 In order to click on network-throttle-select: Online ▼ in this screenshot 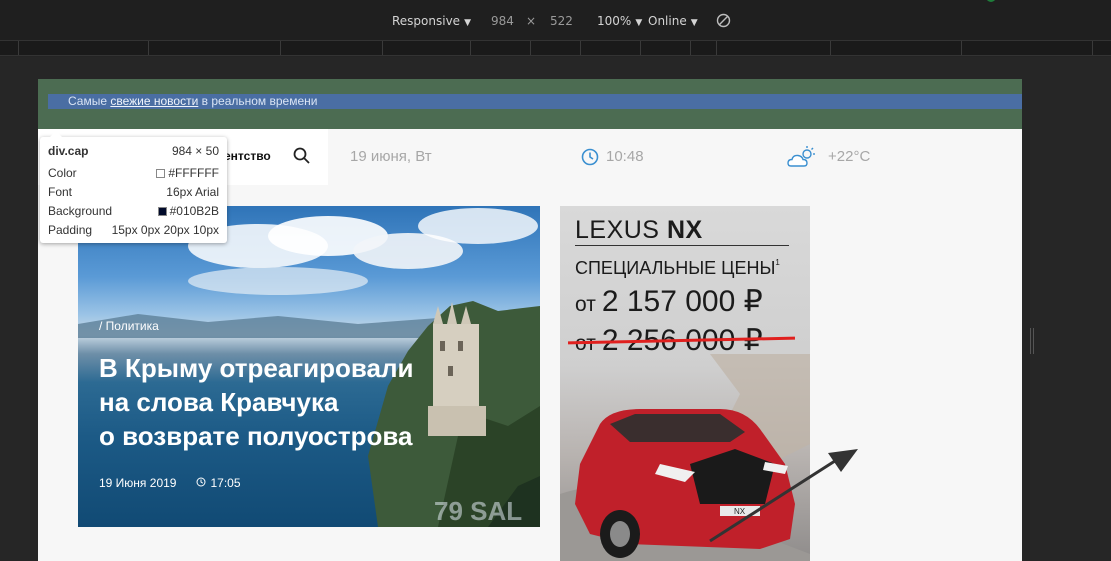, I will do `click(673, 21)`.